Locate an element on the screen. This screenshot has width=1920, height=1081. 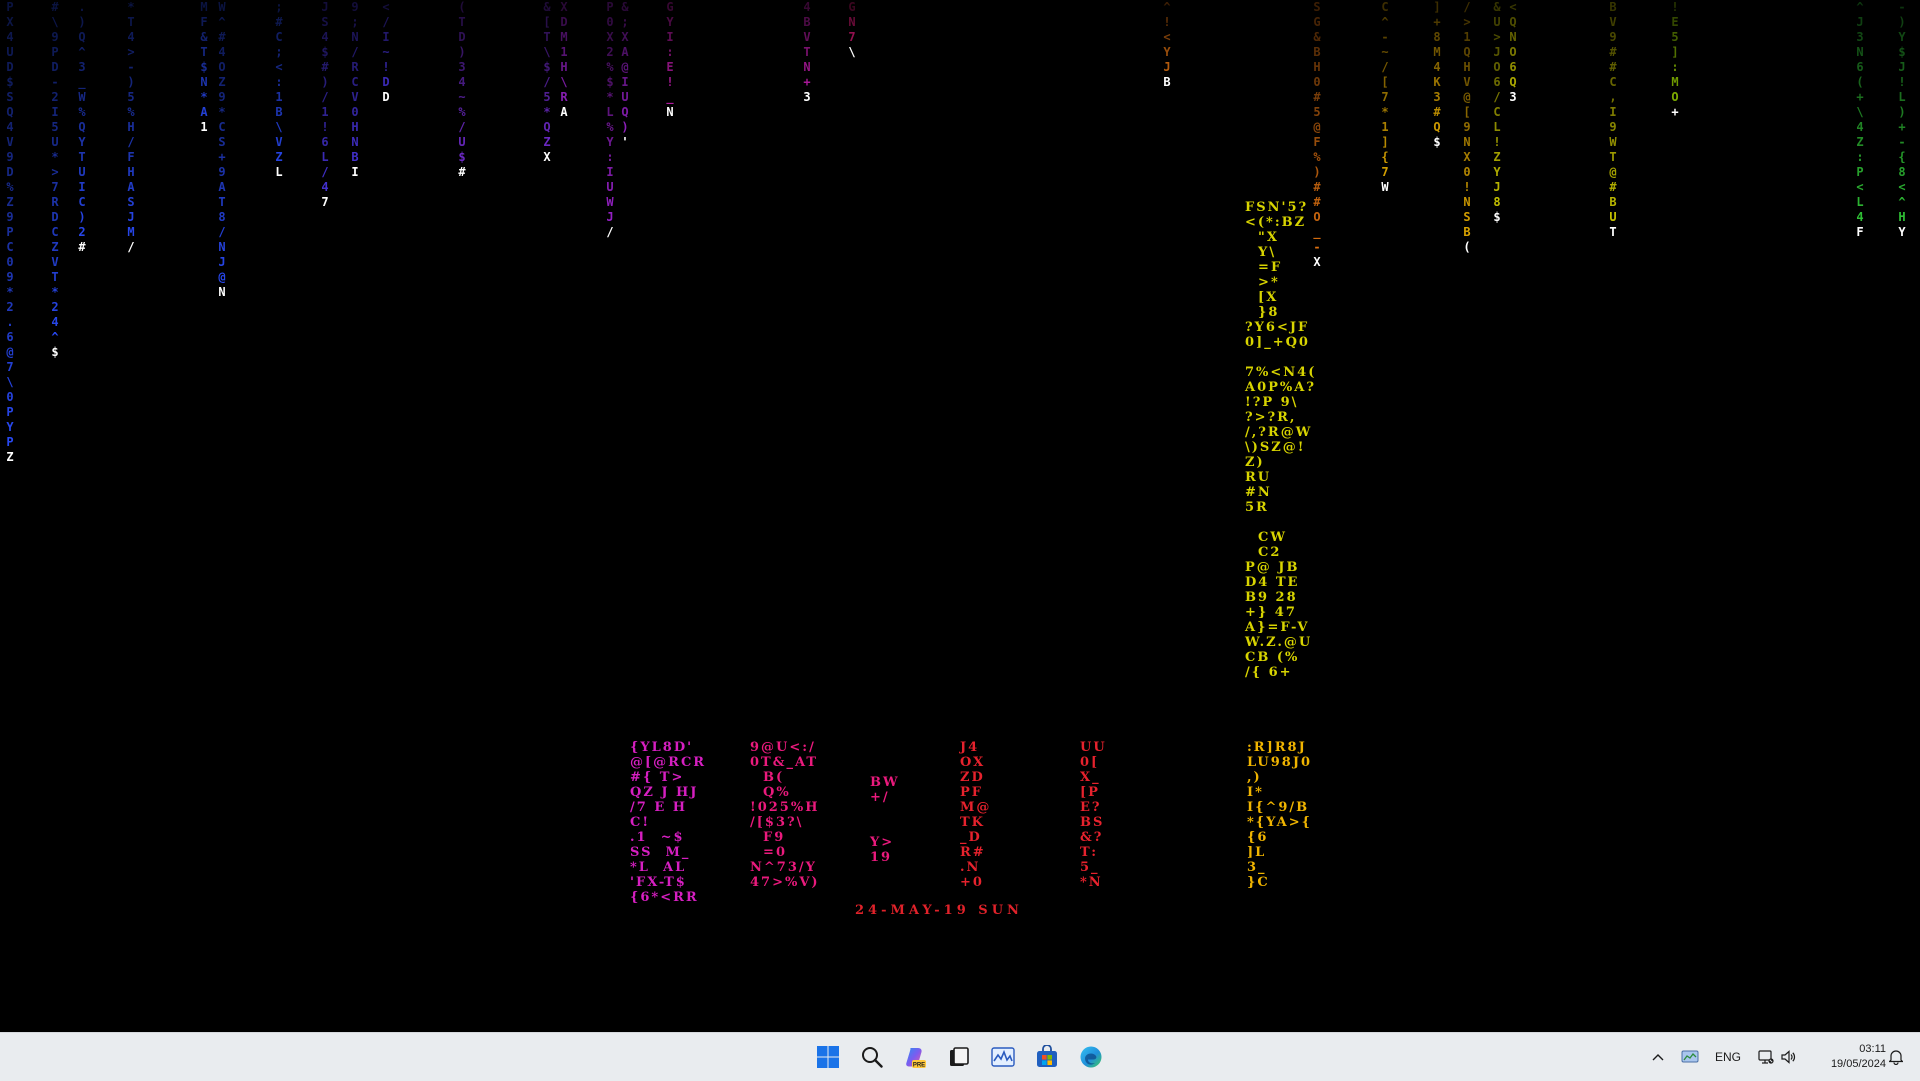
monitor-chart-icon is located at coordinates (1690, 1056).